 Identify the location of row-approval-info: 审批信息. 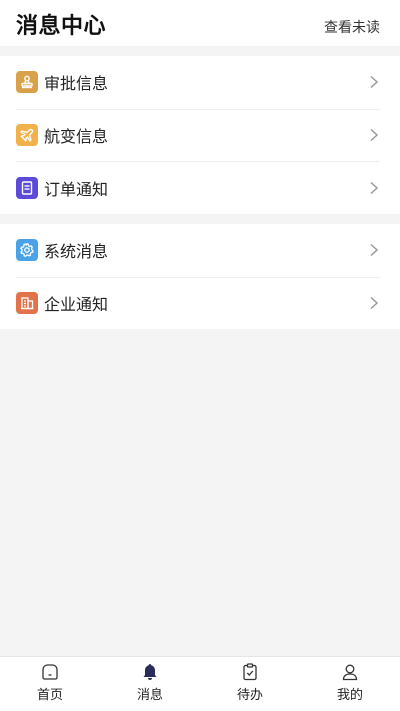
(198, 82).